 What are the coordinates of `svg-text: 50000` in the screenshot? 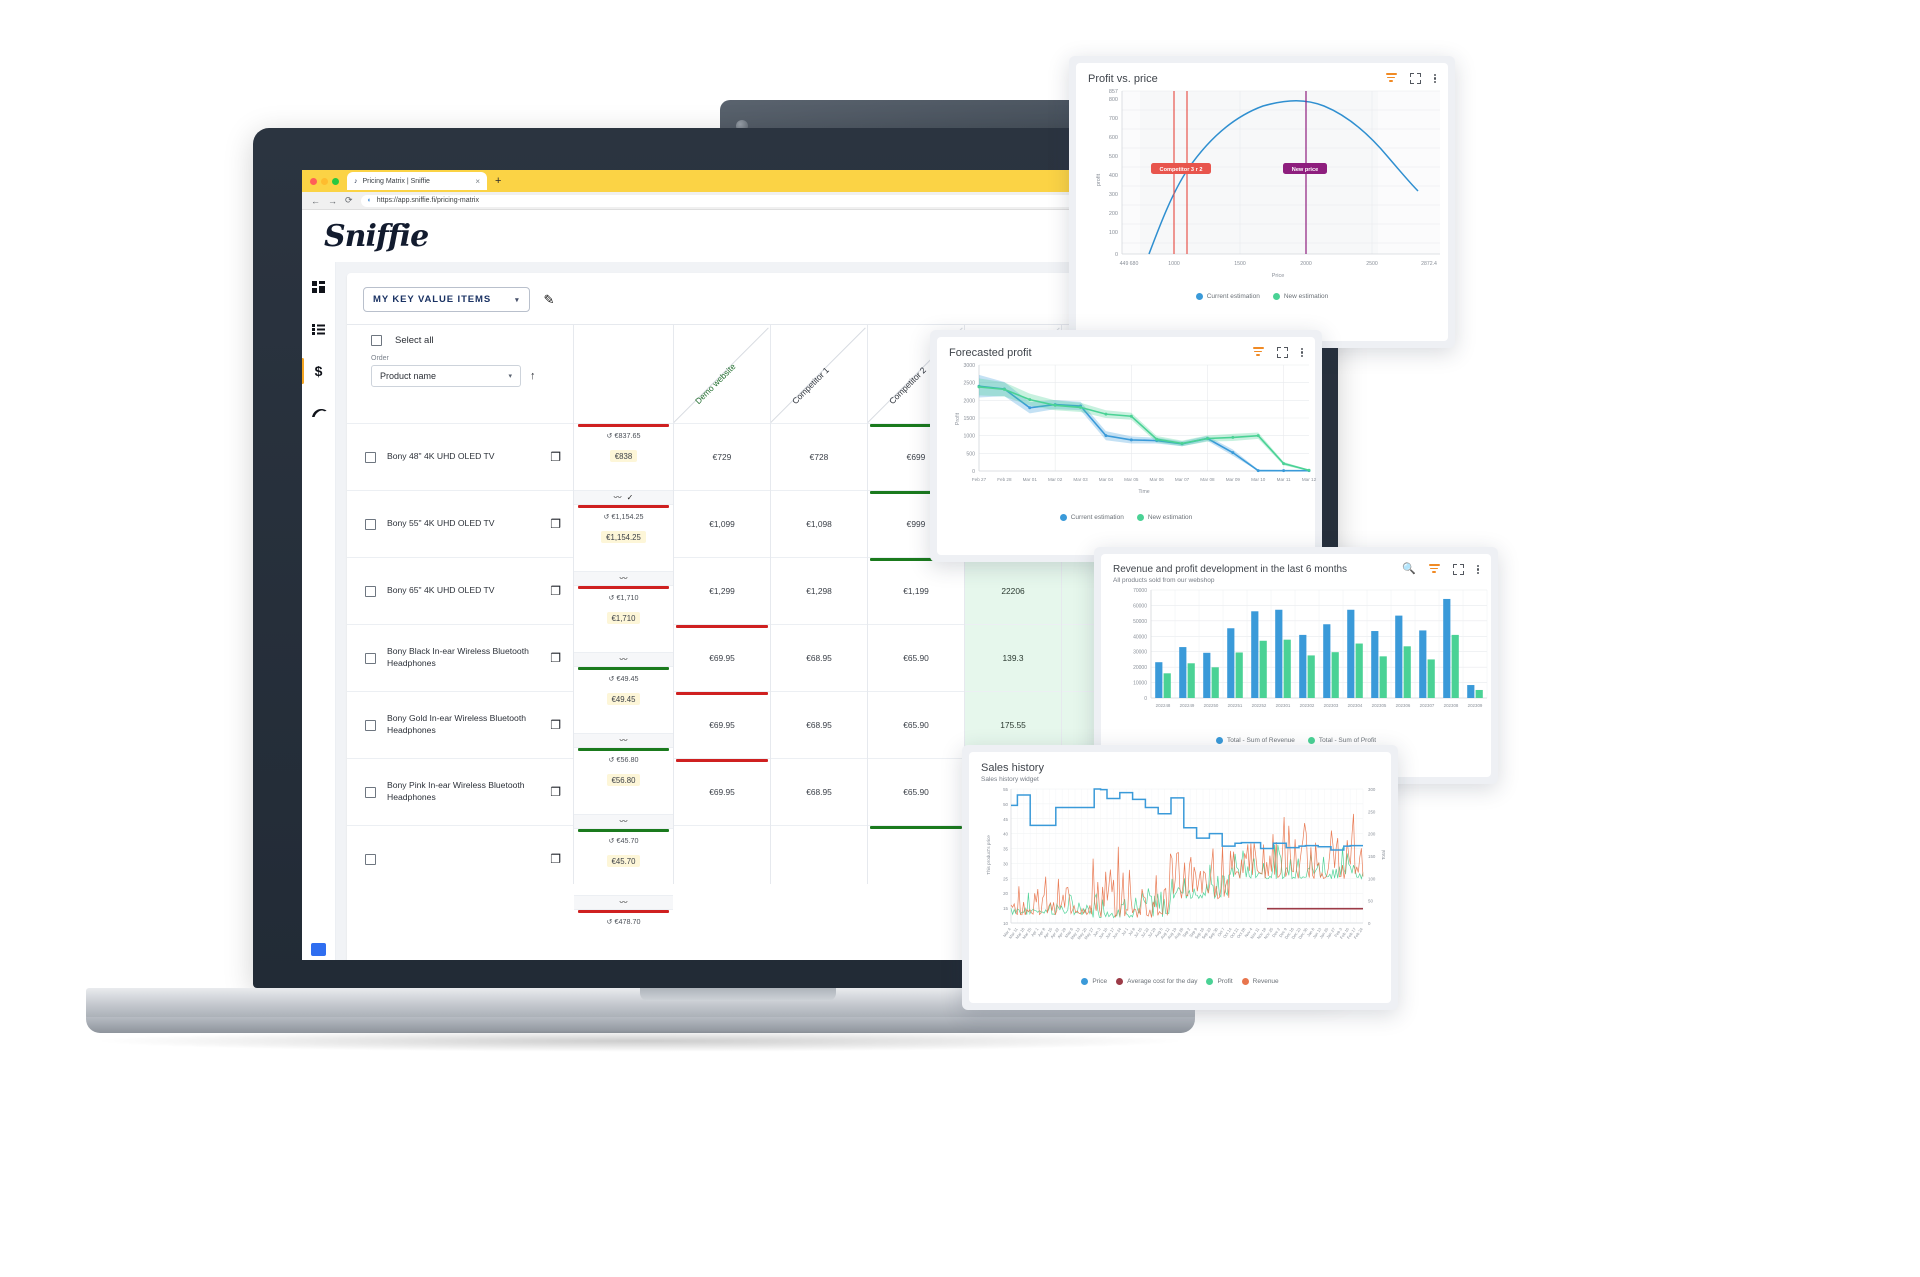 It's located at (1140, 622).